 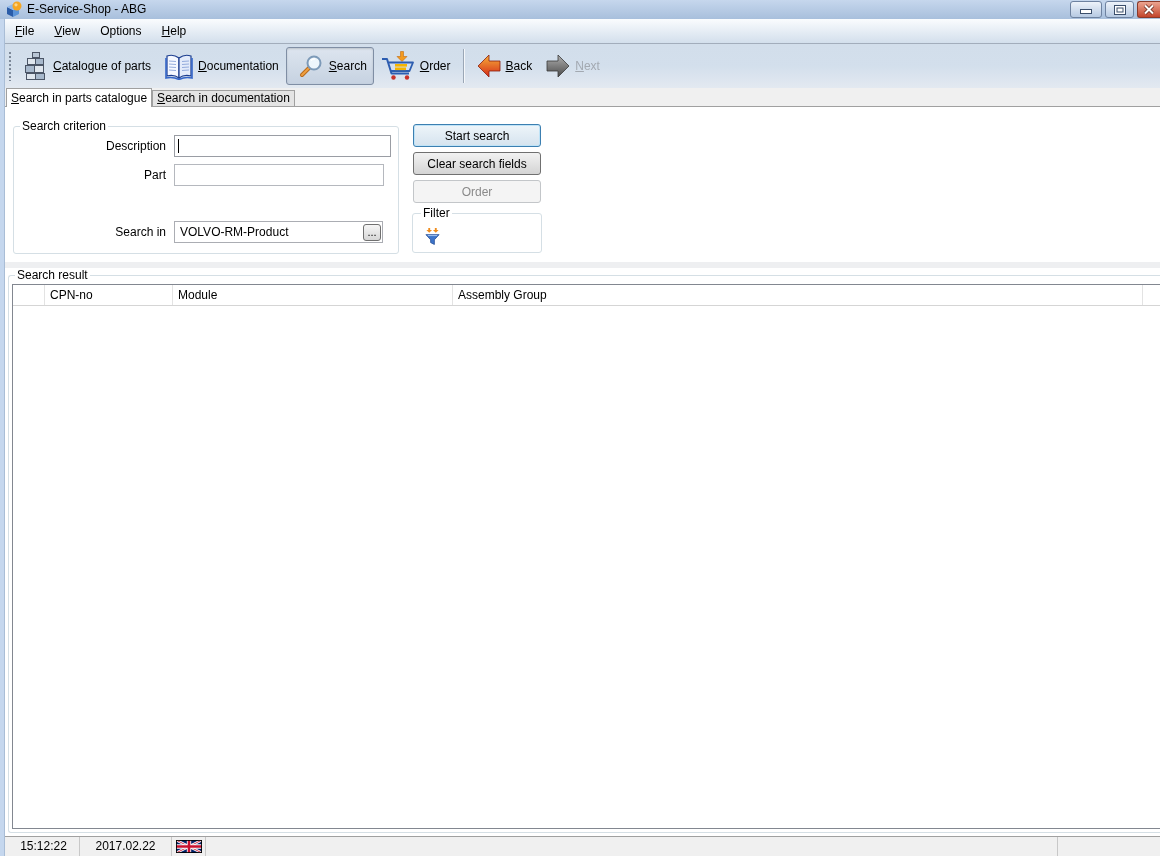 I want to click on toolbar-button: Documentation, so click(x=222, y=66).